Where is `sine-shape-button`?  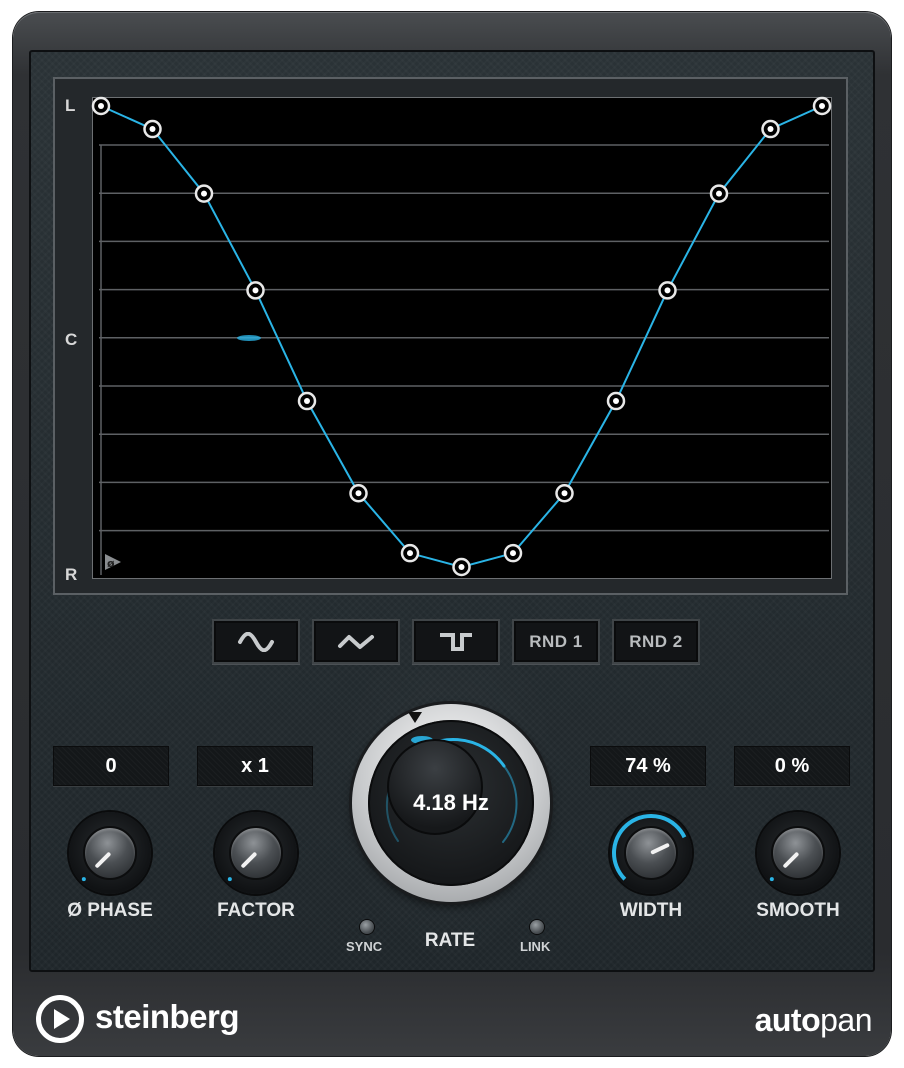
sine-shape-button is located at coordinates (256, 641).